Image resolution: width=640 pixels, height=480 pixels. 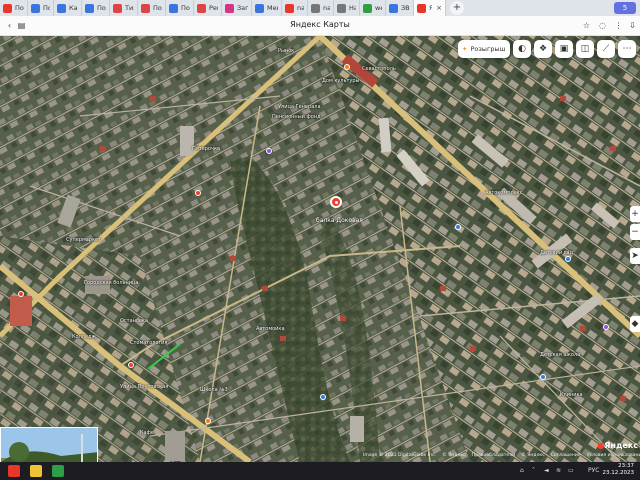 What do you see at coordinates (635, 214) in the screenshot?
I see `zoom-in-button: +` at bounding box center [635, 214].